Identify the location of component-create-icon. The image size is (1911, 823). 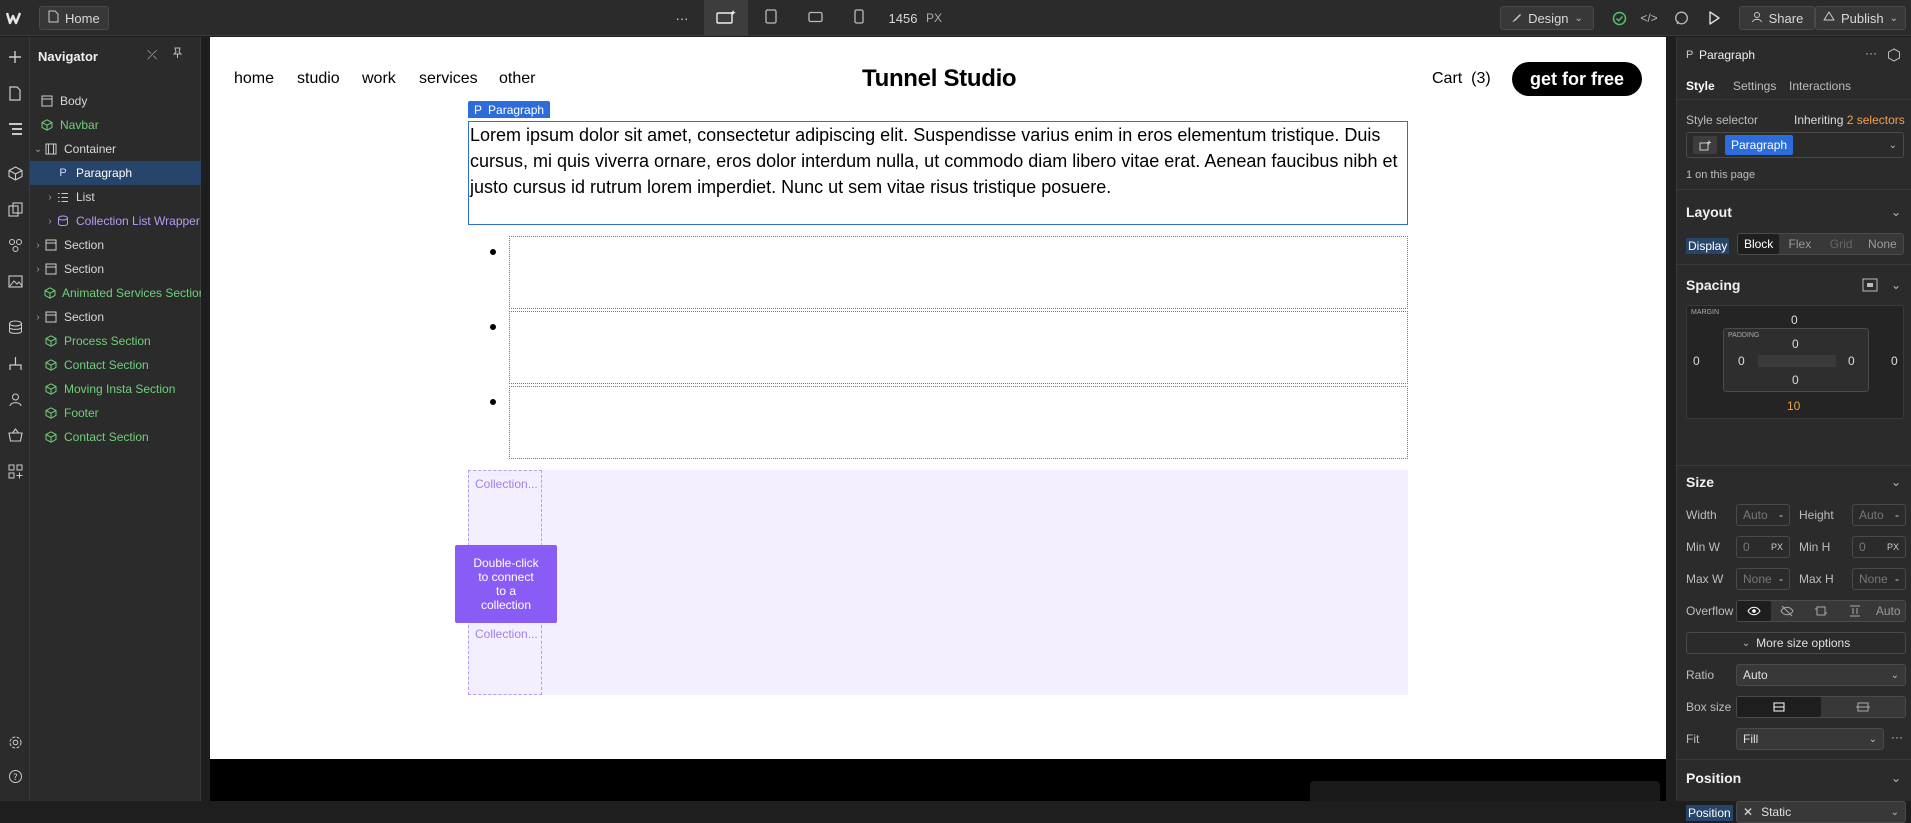
(1894, 56).